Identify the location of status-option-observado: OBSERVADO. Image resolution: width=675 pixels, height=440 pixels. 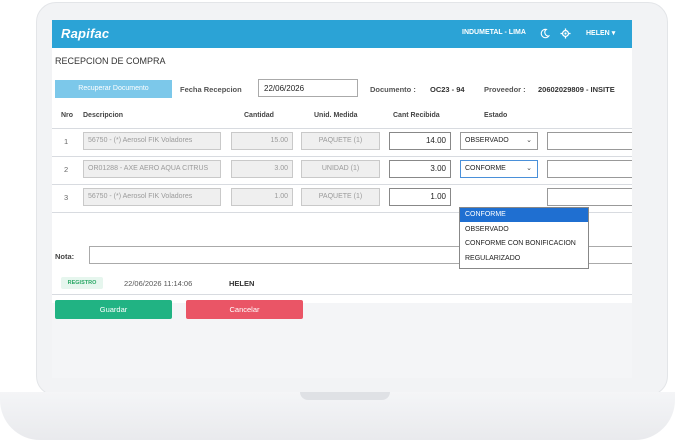
(524, 230).